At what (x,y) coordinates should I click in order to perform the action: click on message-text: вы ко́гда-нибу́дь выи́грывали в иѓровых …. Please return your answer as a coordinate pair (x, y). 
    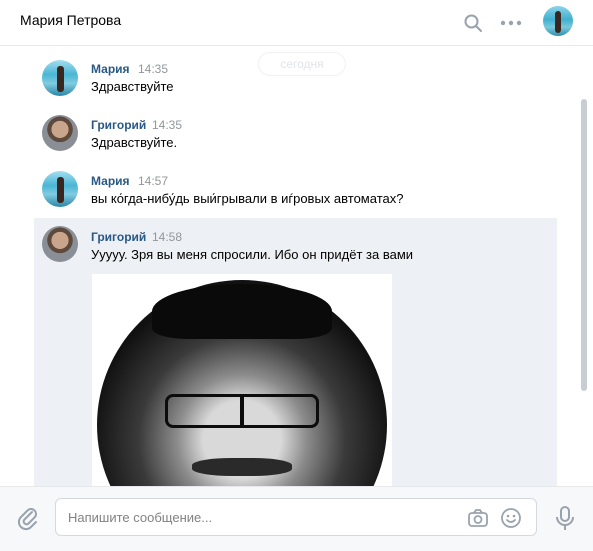
    Looking at the image, I should click on (247, 198).